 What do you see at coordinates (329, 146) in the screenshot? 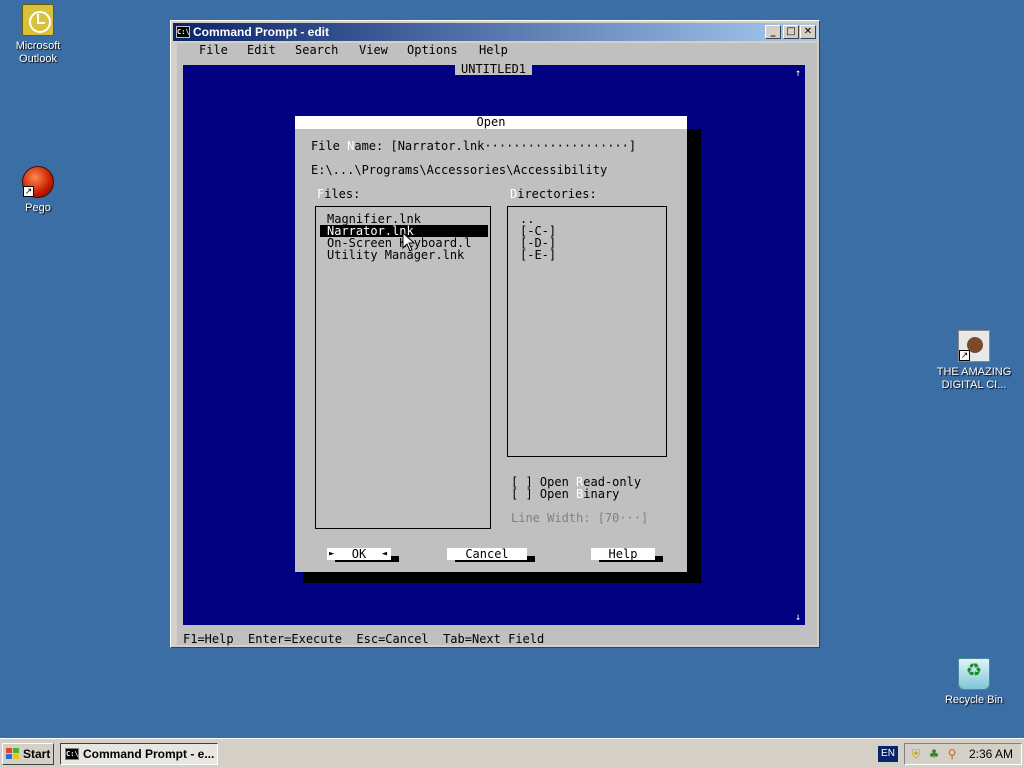
I see `file-name-label-prefix: File` at bounding box center [329, 146].